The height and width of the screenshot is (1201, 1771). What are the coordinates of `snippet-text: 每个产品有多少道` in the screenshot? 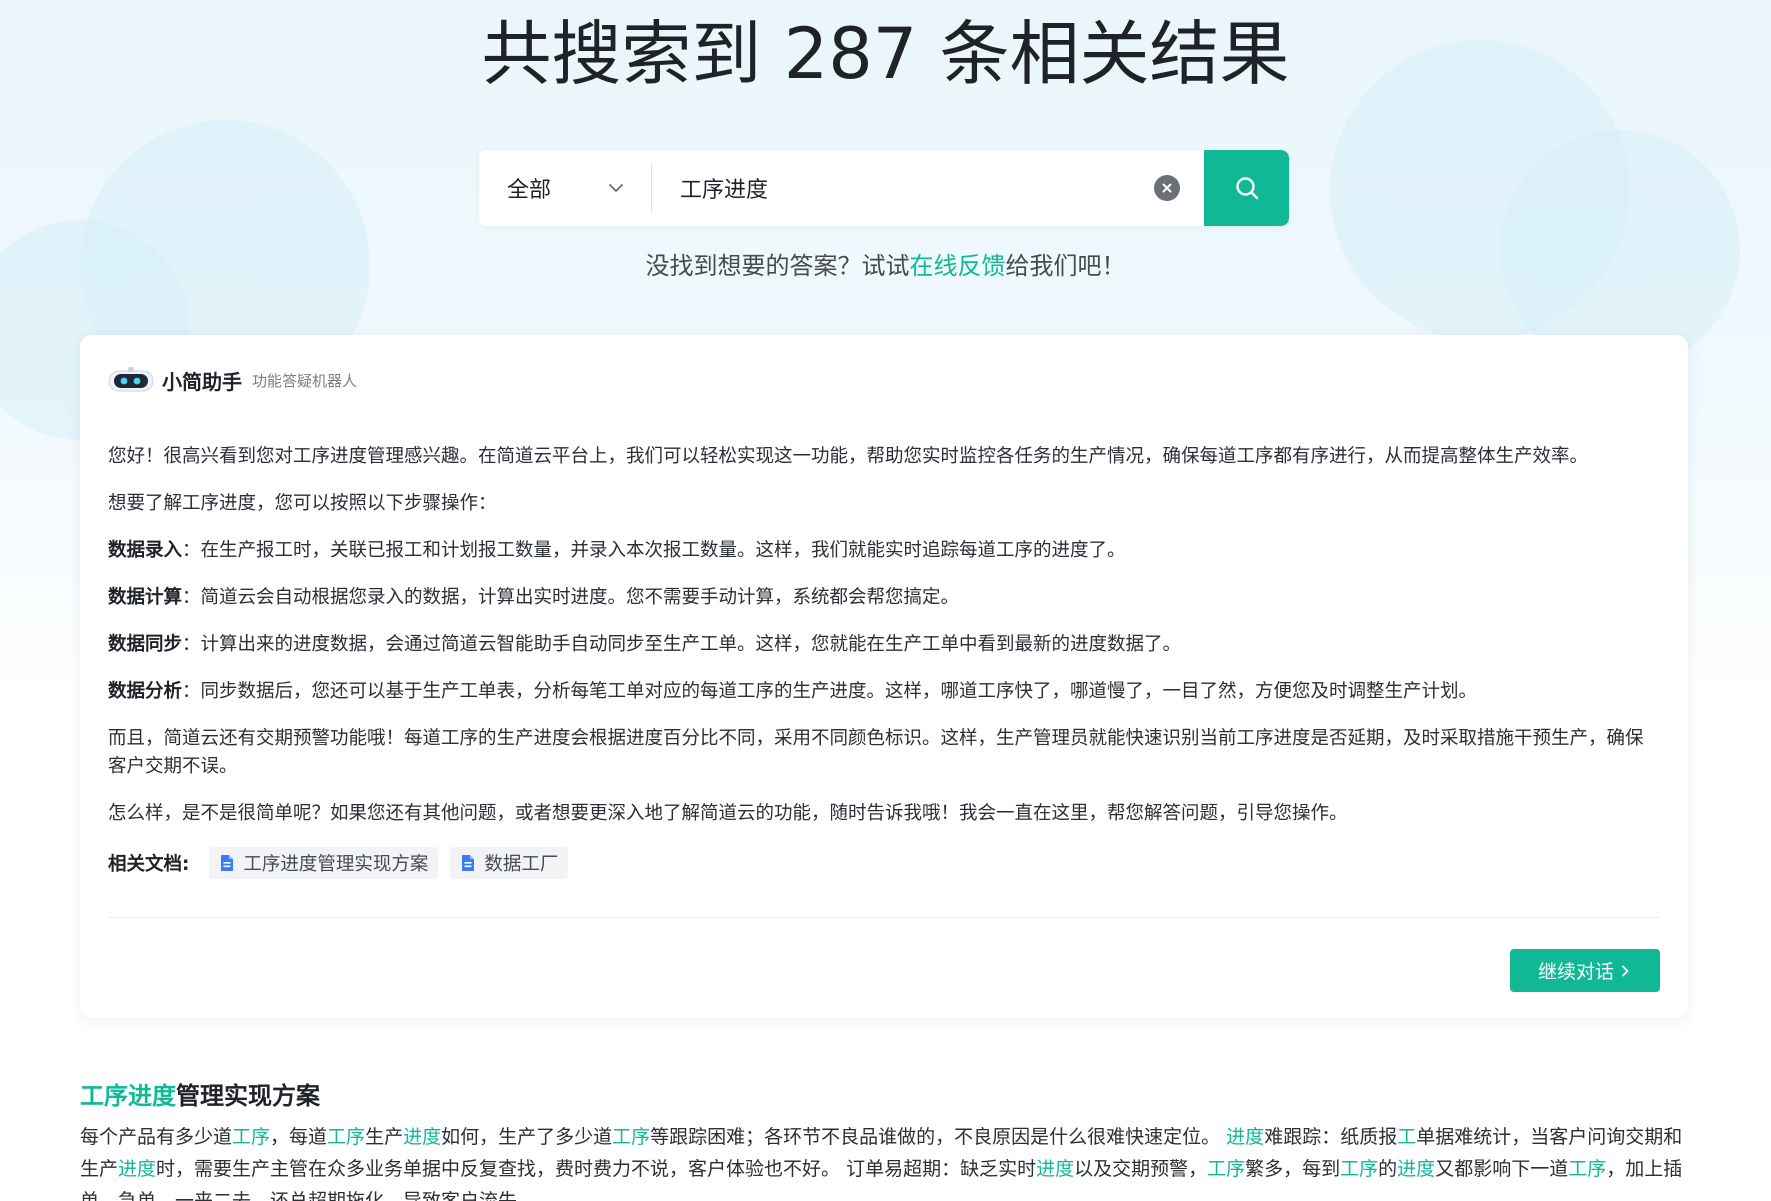 It's located at (156, 1137).